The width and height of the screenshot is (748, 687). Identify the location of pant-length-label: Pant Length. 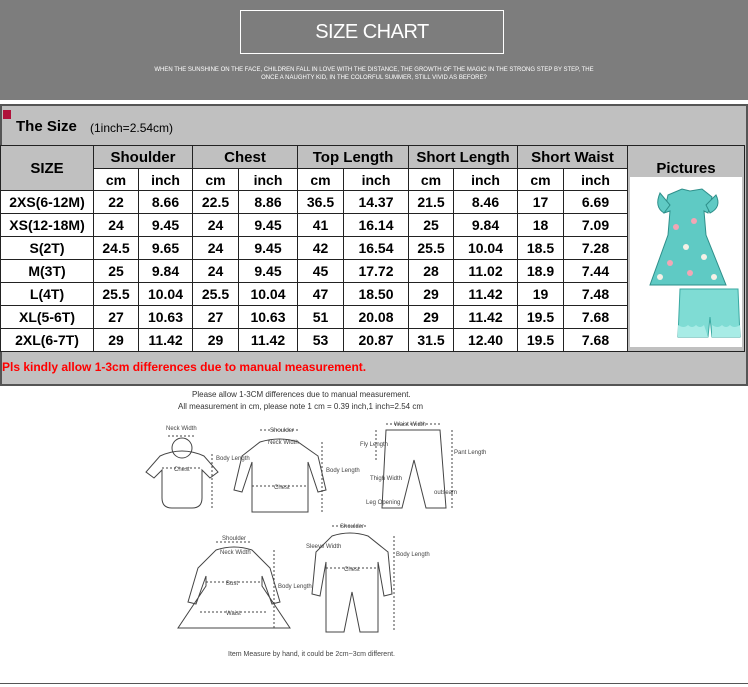
(470, 453).